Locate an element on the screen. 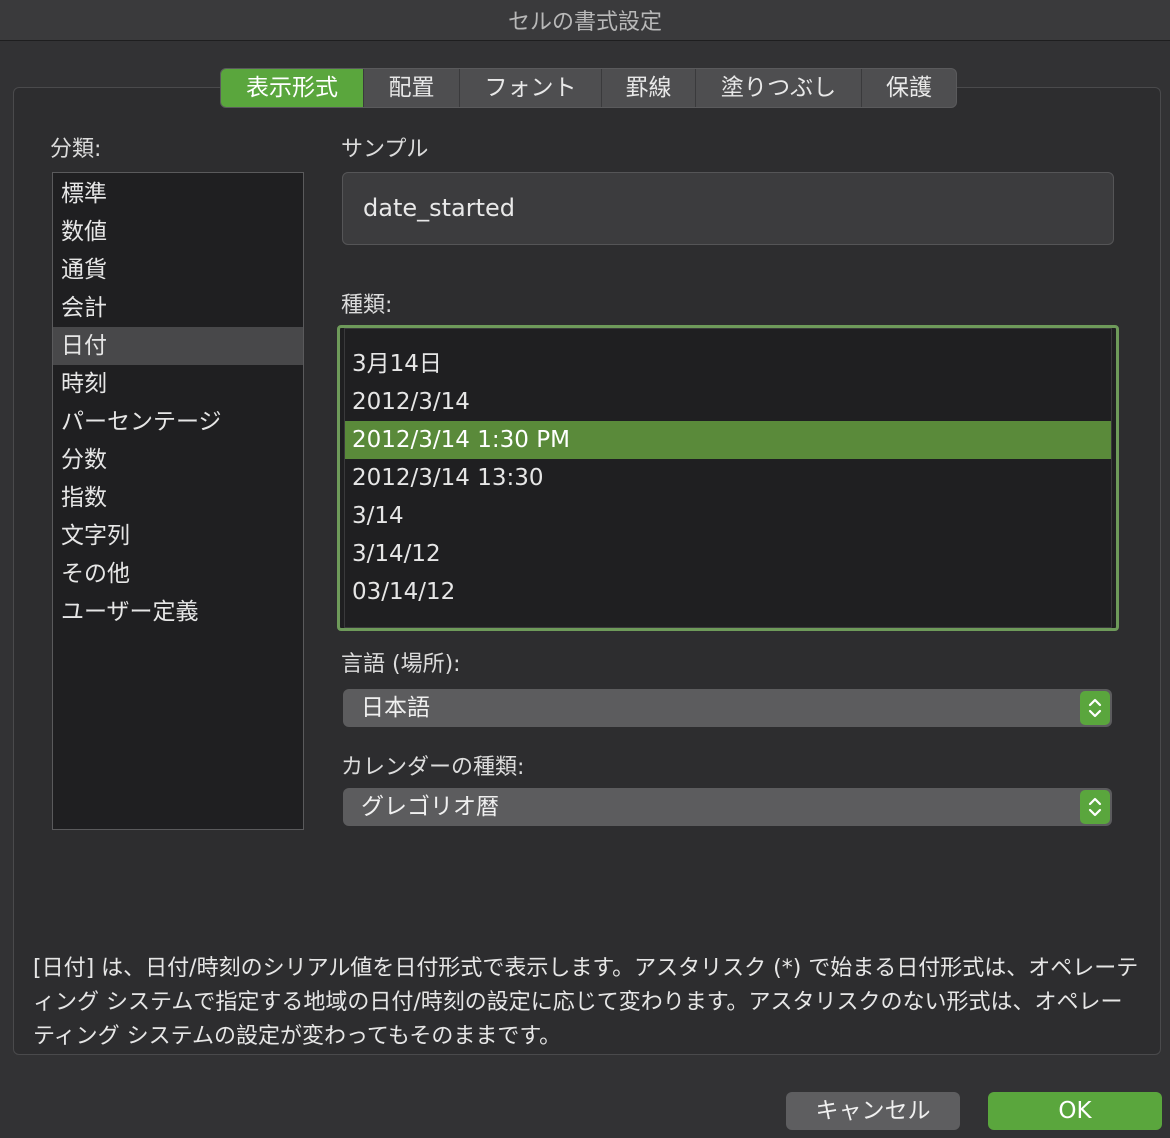 The width and height of the screenshot is (1170, 1138). locale-select: 日本語 is located at coordinates (727, 708).